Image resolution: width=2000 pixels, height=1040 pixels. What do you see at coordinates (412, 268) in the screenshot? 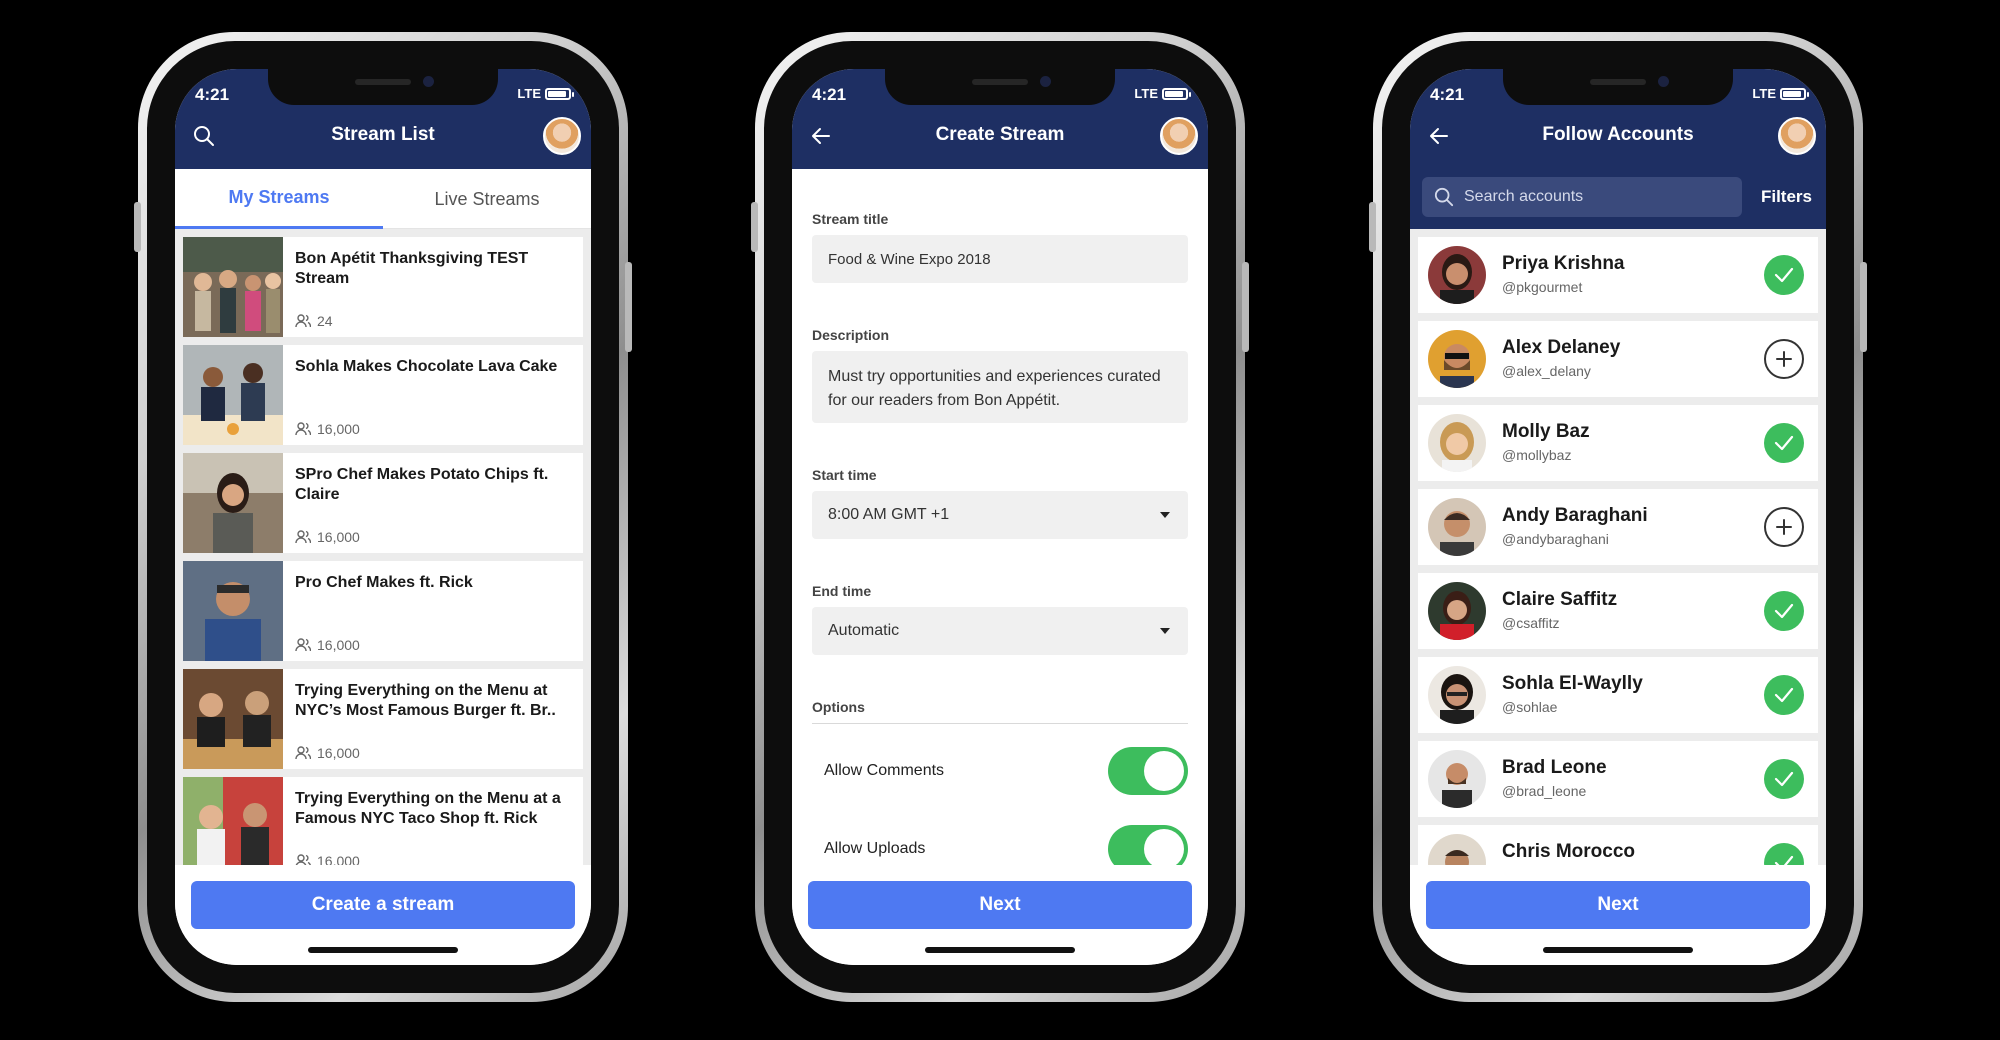
I see `stream-title: Bon Apétit Thanksgiving TEST Stream` at bounding box center [412, 268].